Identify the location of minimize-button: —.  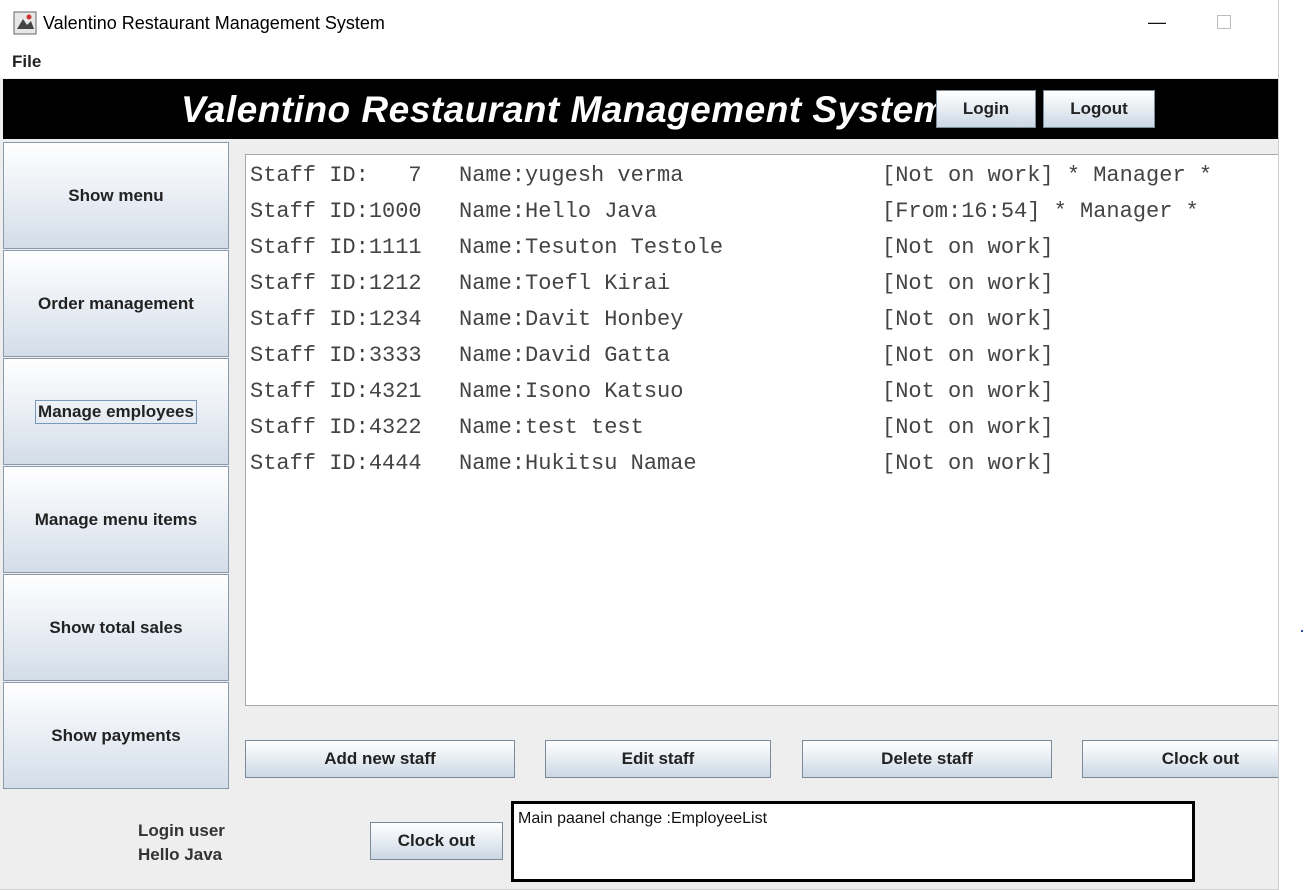
(1157, 22).